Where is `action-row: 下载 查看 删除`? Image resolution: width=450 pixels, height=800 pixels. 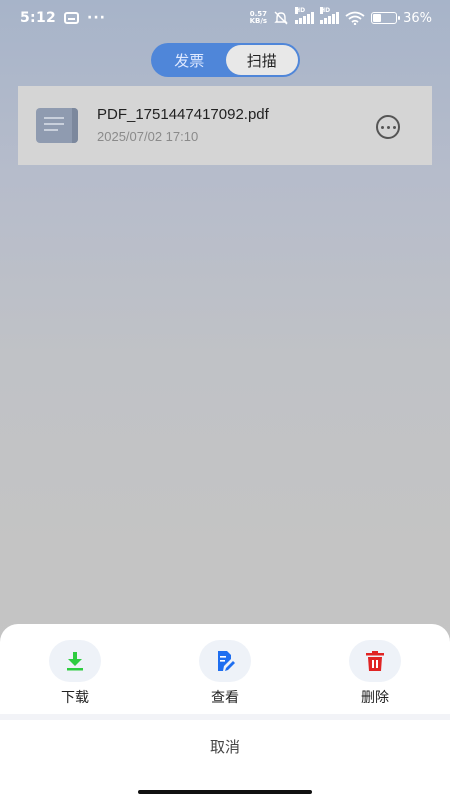
action-row: 下载 查看 删除 is located at coordinates (225, 669).